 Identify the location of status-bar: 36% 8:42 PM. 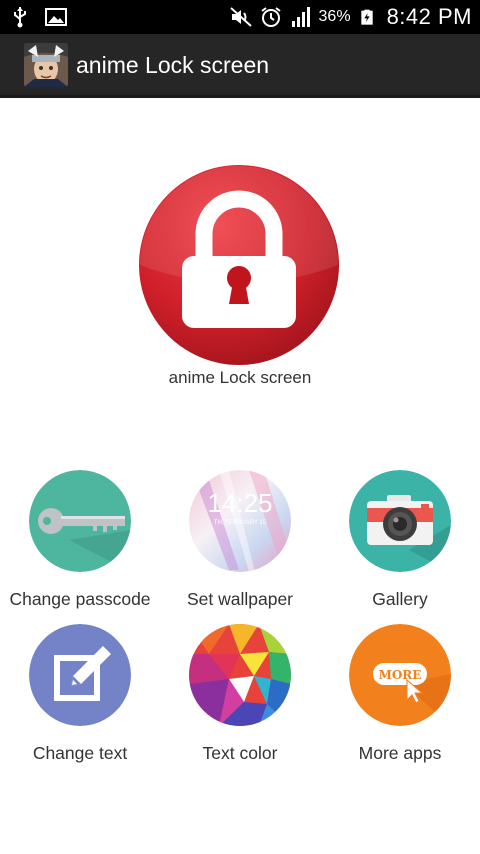
(240, 17).